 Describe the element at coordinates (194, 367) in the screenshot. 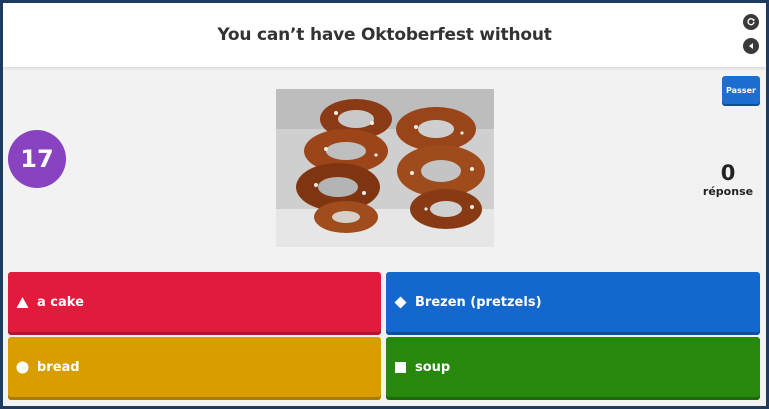

I see `answer-option-yellow: bread` at that location.